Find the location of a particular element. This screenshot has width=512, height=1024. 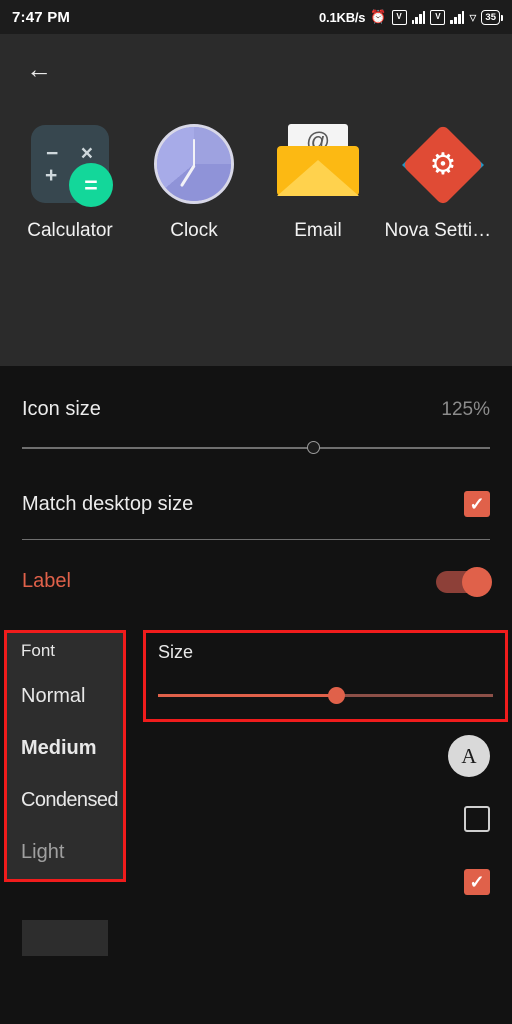

volte-icon: V is located at coordinates (399, 17).